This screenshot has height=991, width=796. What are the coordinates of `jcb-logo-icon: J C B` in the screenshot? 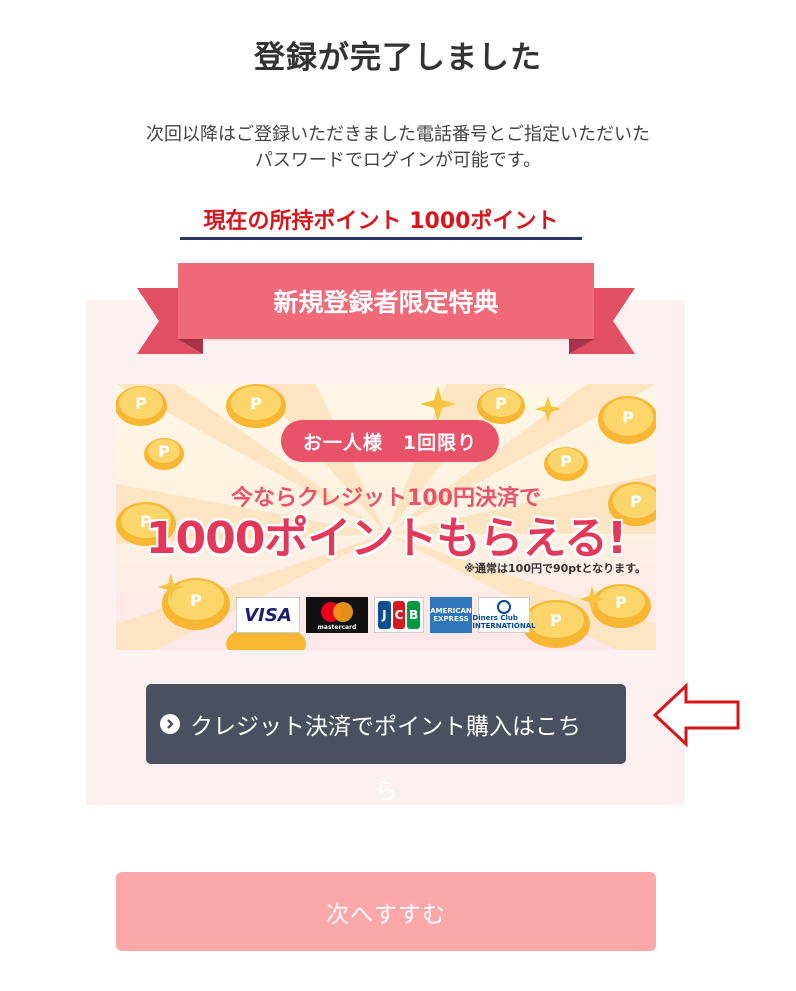 It's located at (399, 615).